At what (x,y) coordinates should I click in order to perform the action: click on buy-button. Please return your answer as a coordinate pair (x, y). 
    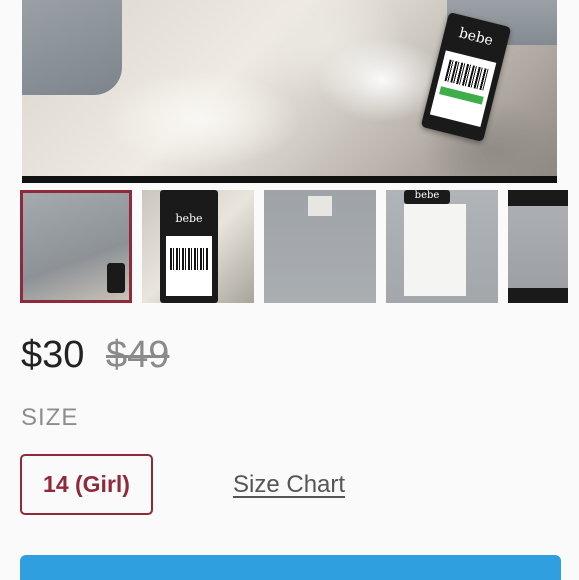
    Looking at the image, I should click on (290, 567).